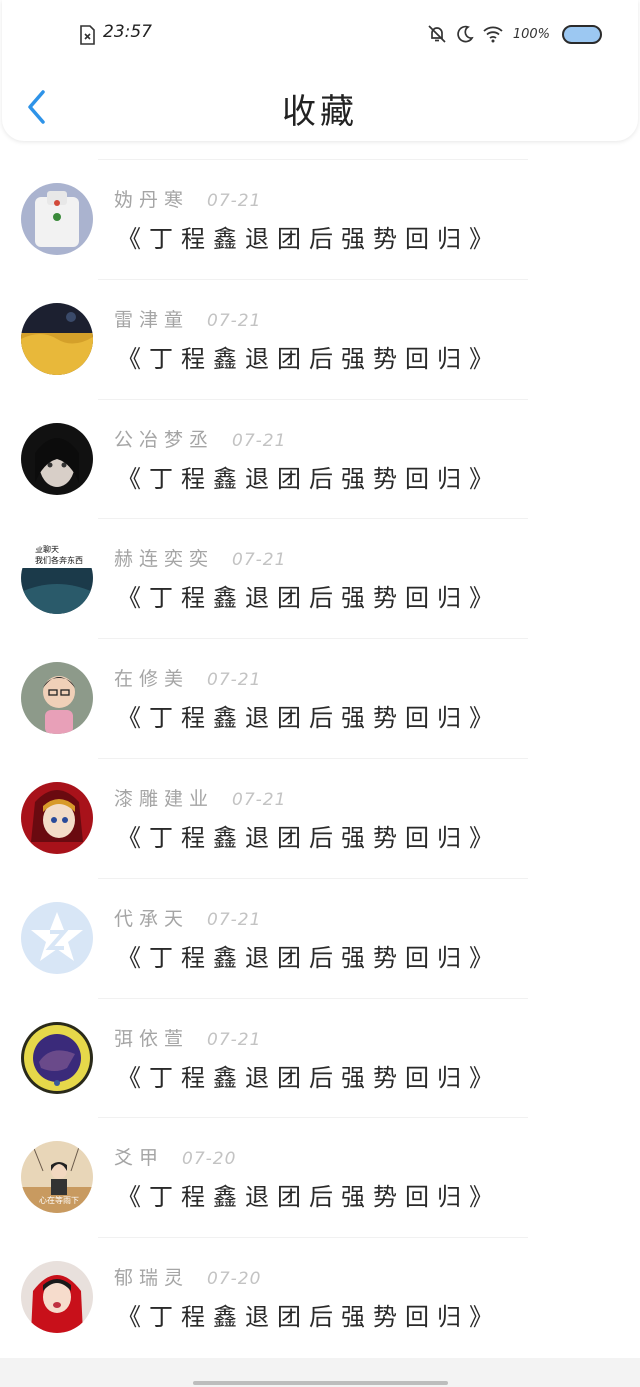 The width and height of the screenshot is (640, 1387). Describe the element at coordinates (320, 441) in the screenshot. I see `list-item: 公冶梦丞 07-21 《丁程鑫退团后强势回归》` at that location.